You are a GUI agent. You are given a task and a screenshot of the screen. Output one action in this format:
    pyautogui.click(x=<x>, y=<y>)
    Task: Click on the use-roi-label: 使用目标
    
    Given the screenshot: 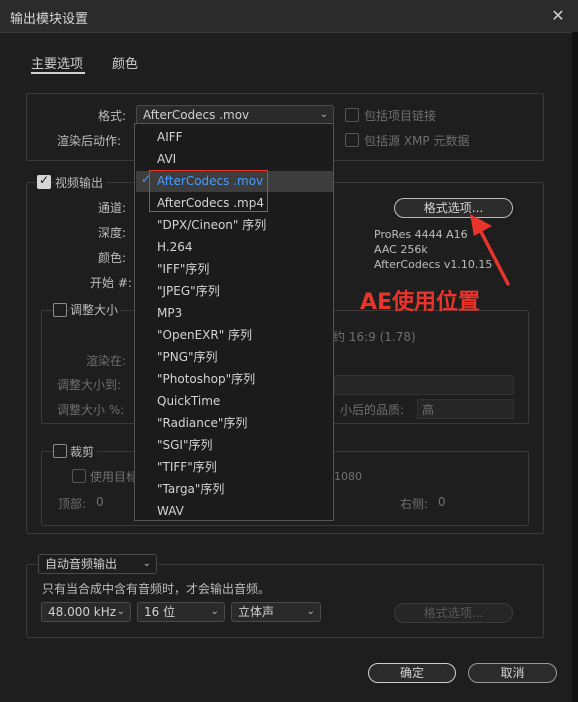 What is the action you would take?
    pyautogui.click(x=114, y=477)
    